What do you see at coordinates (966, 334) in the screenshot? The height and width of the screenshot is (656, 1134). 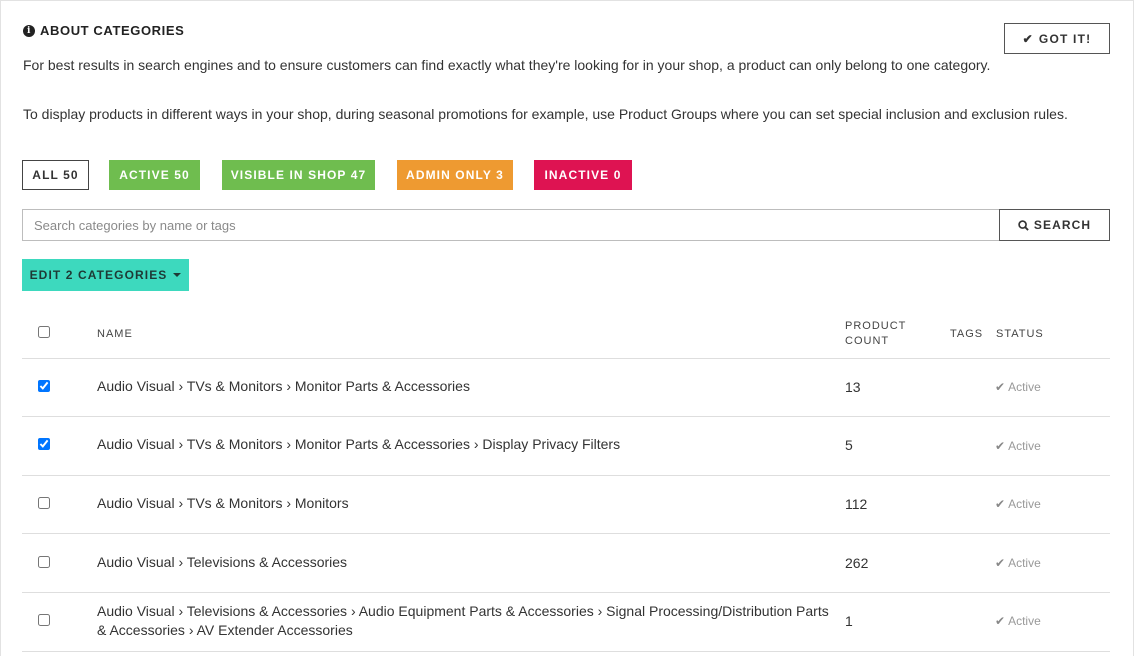 I see `header-tags: TAGS` at bounding box center [966, 334].